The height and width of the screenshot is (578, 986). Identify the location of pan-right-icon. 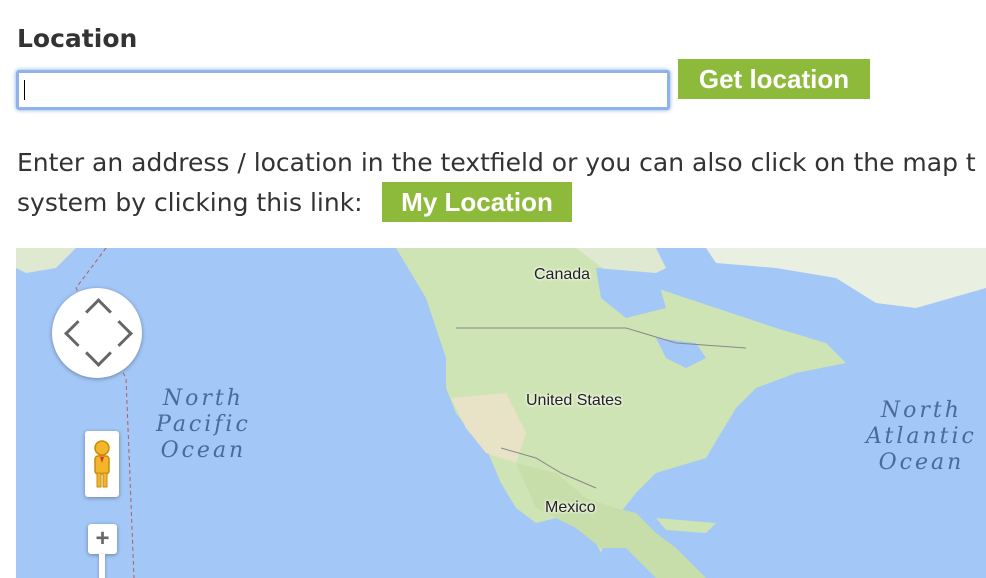
(119, 333).